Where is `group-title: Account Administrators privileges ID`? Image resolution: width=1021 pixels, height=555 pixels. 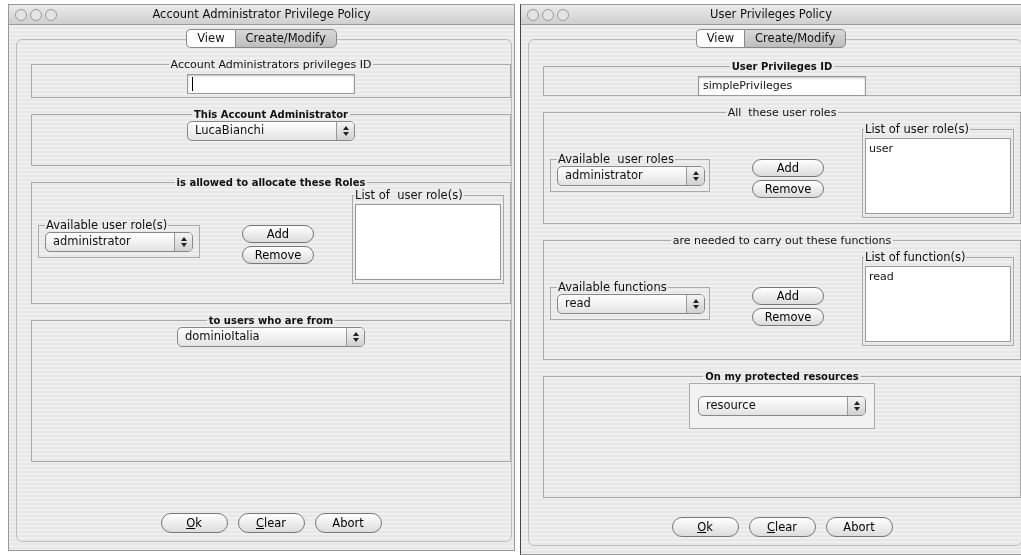
group-title: Account Administrators privileges ID is located at coordinates (271, 64).